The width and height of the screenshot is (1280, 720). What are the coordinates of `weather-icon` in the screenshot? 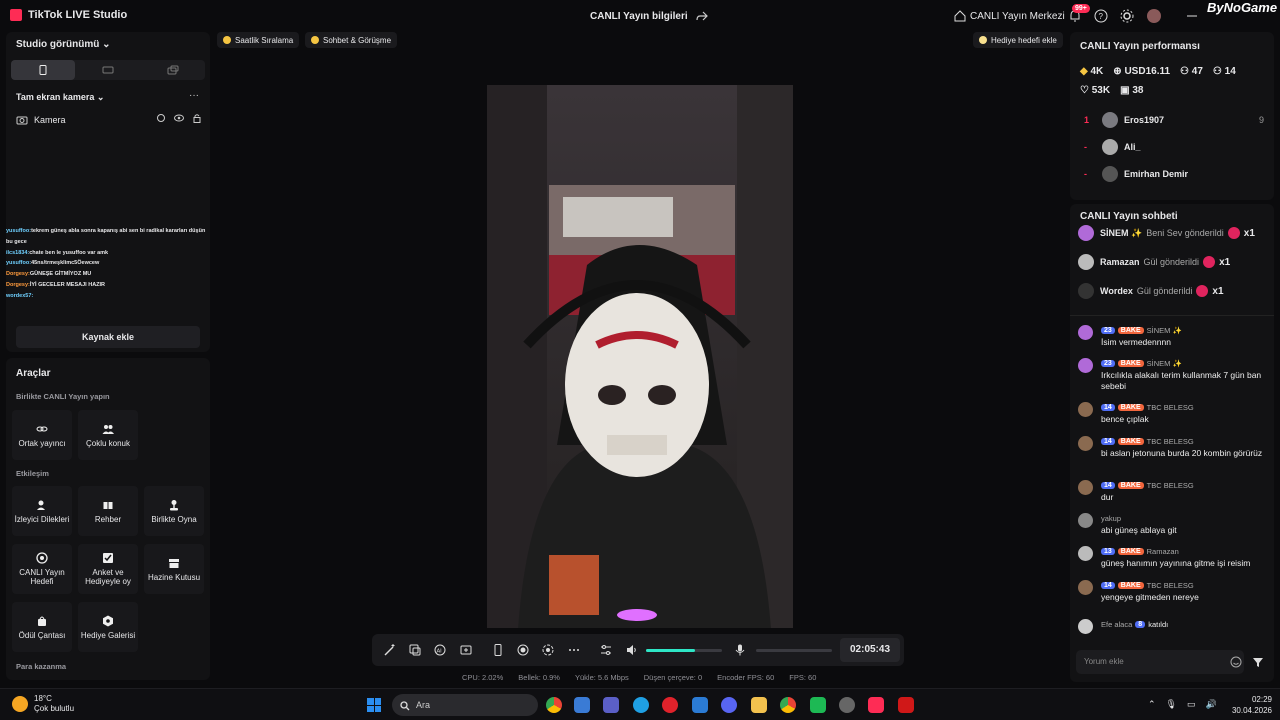 It's located at (20, 704).